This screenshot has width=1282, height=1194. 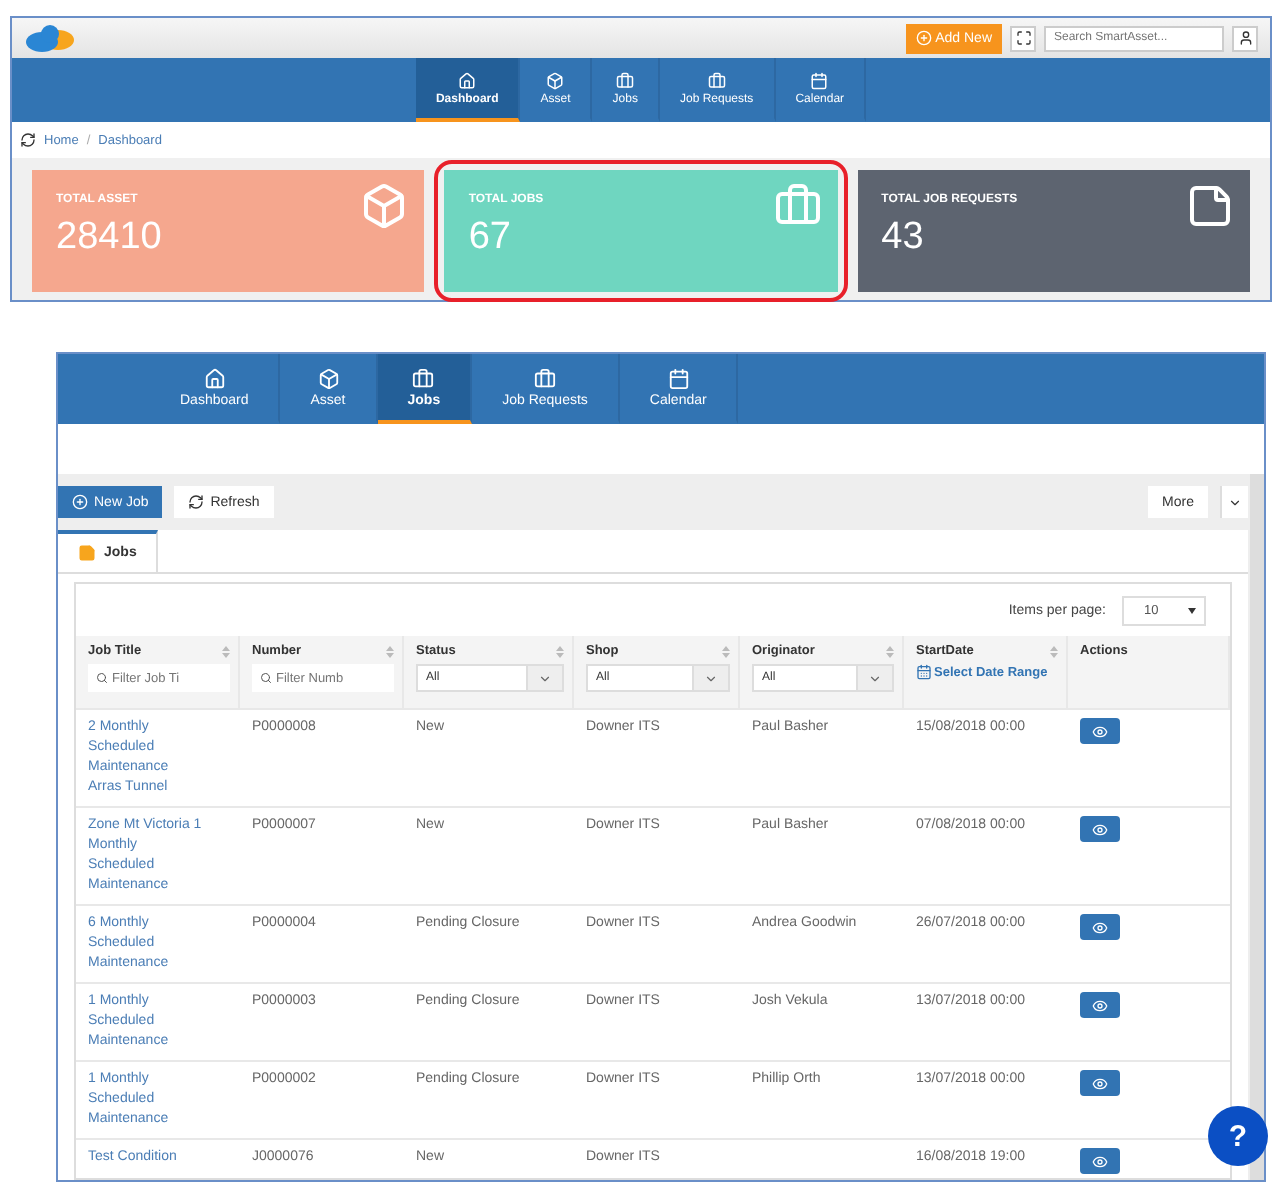 I want to click on user-icon, so click(x=1245, y=38).